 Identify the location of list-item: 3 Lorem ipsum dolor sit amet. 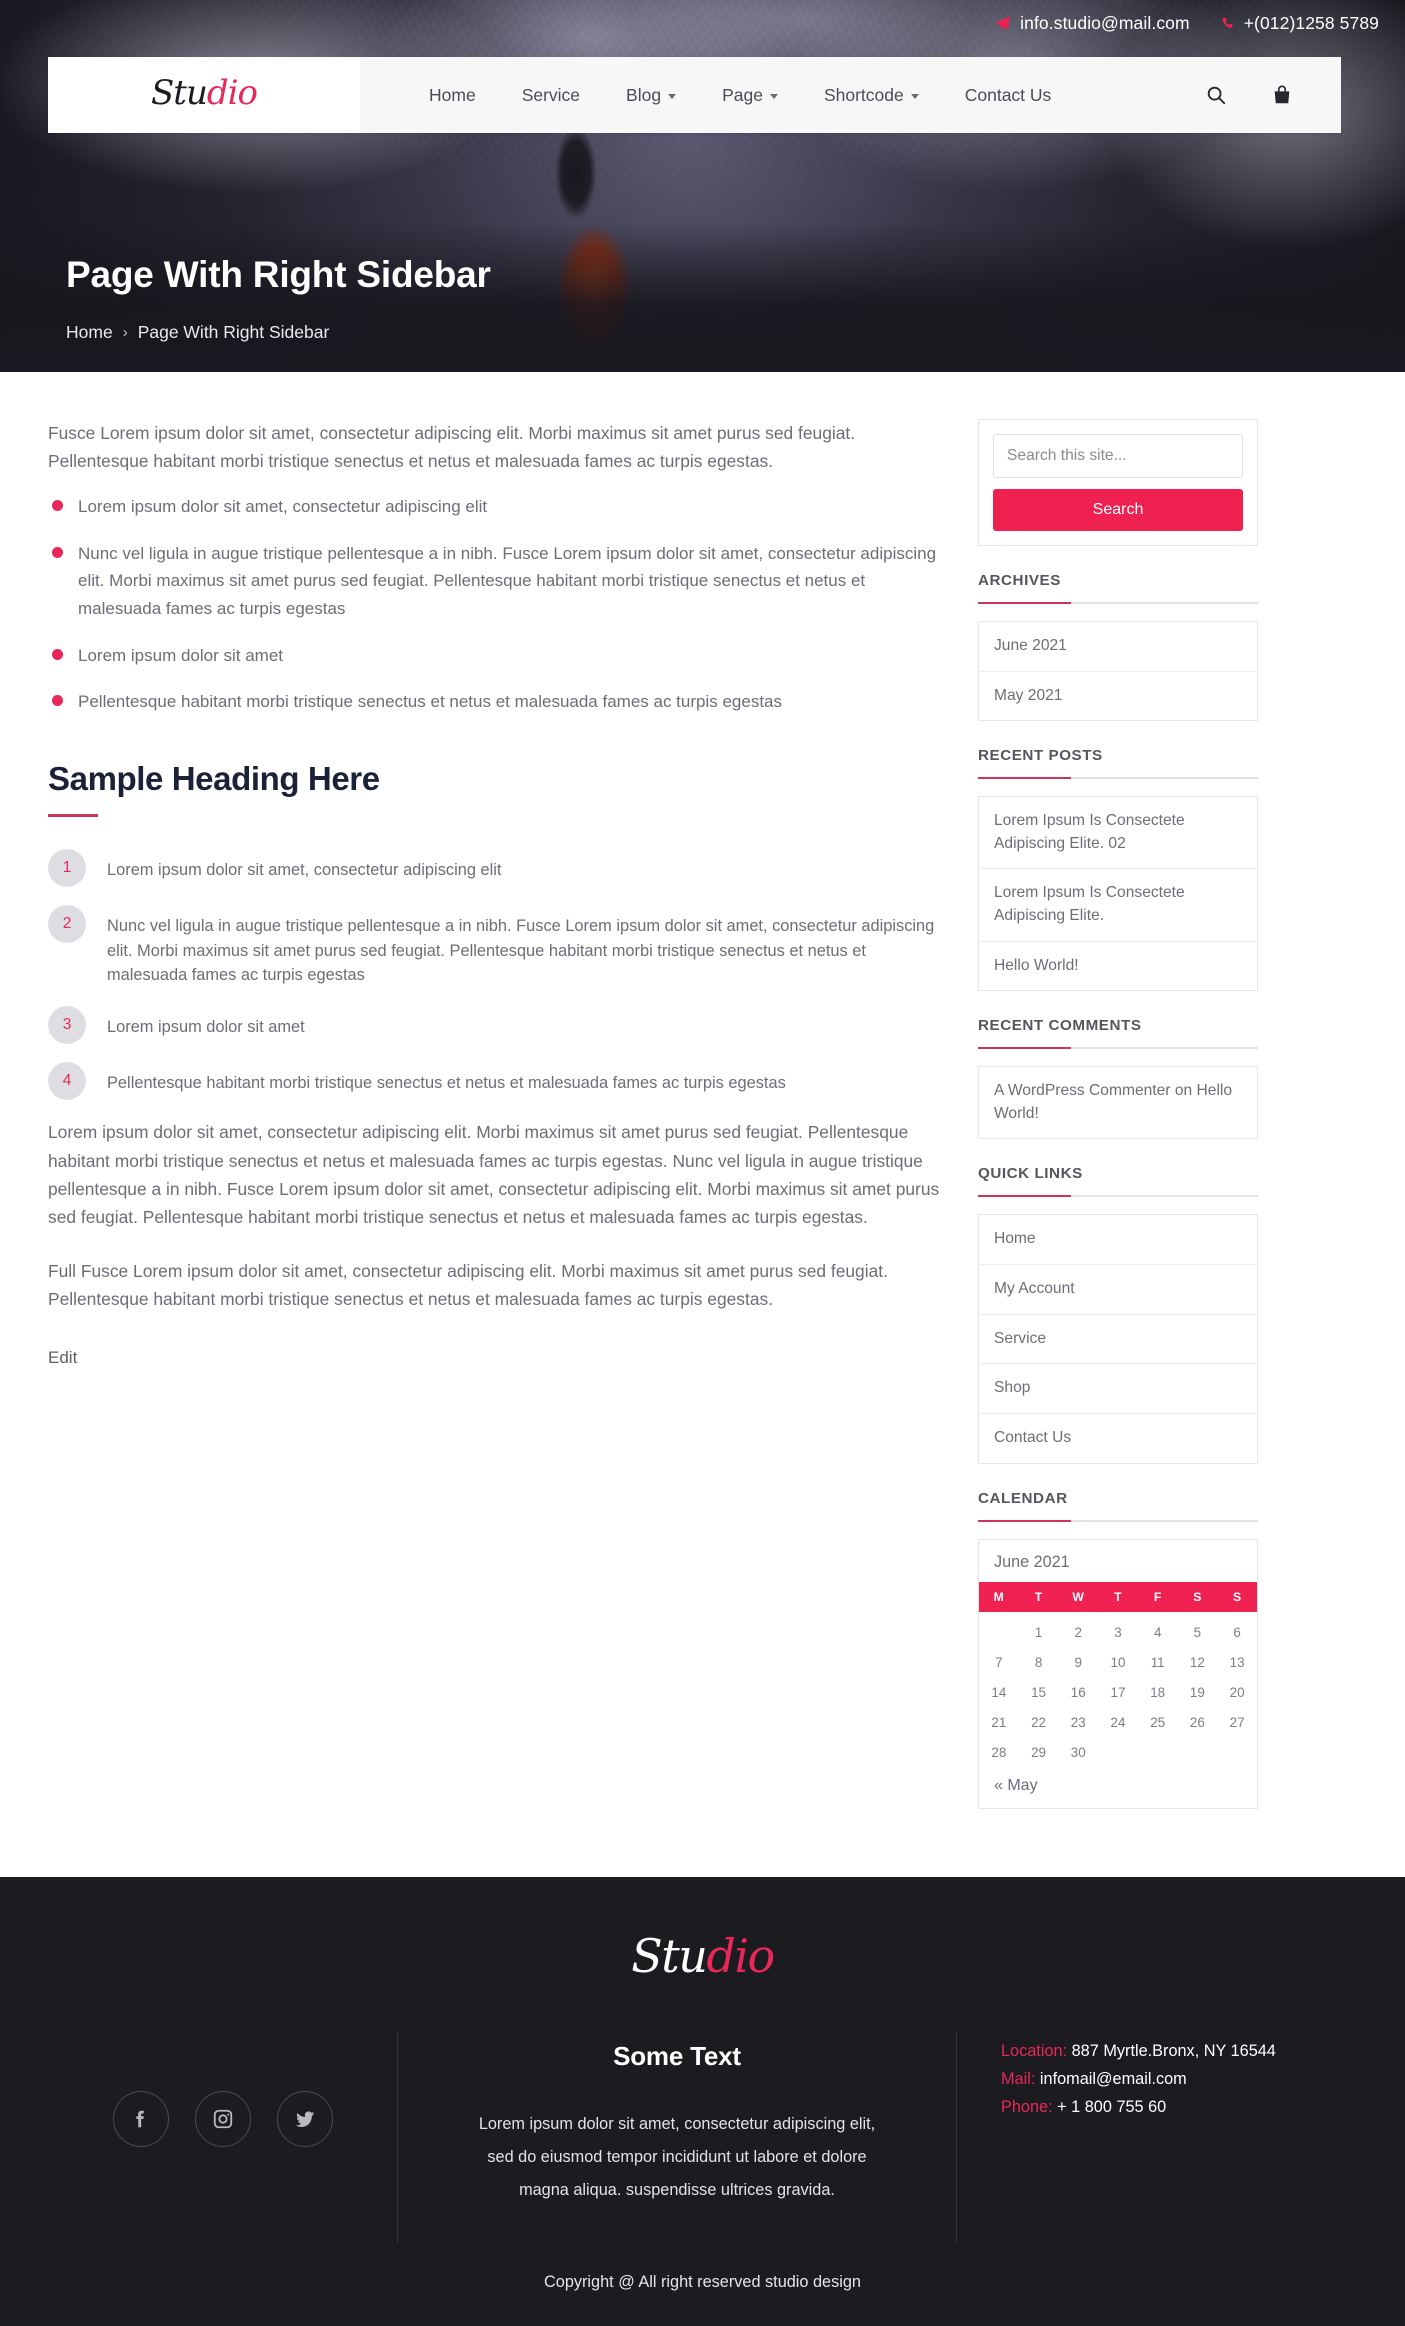
(498, 1025).